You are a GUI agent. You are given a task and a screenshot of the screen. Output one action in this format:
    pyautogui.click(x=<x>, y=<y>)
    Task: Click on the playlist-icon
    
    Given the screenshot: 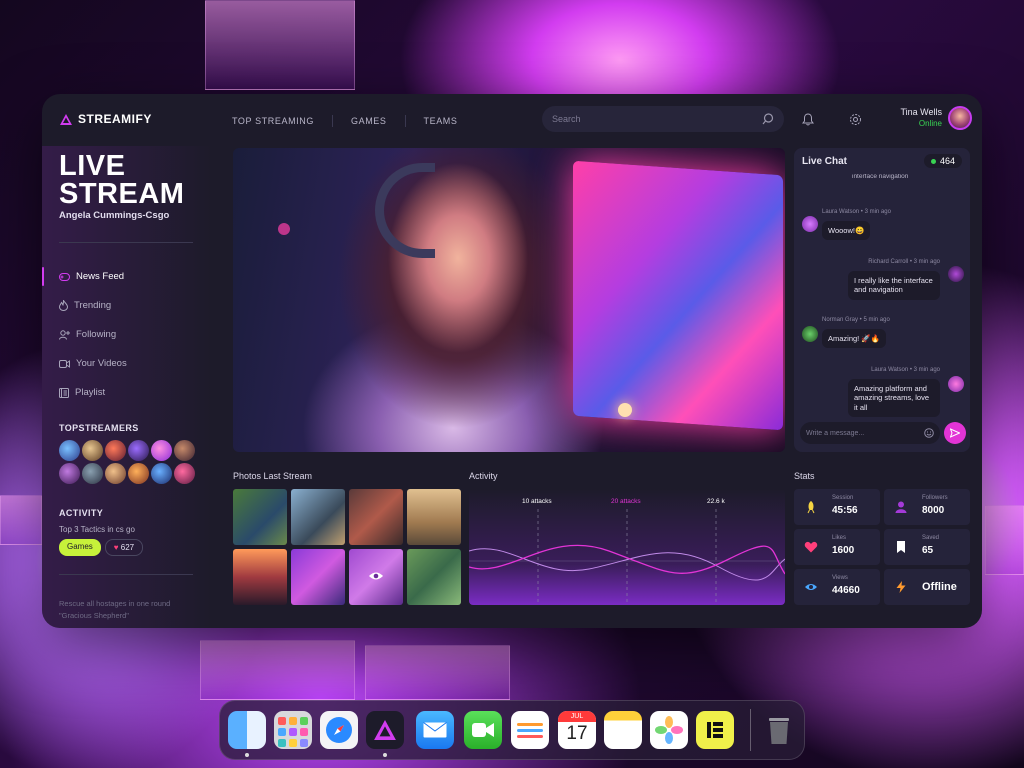 What is the action you would take?
    pyautogui.click(x=64, y=392)
    